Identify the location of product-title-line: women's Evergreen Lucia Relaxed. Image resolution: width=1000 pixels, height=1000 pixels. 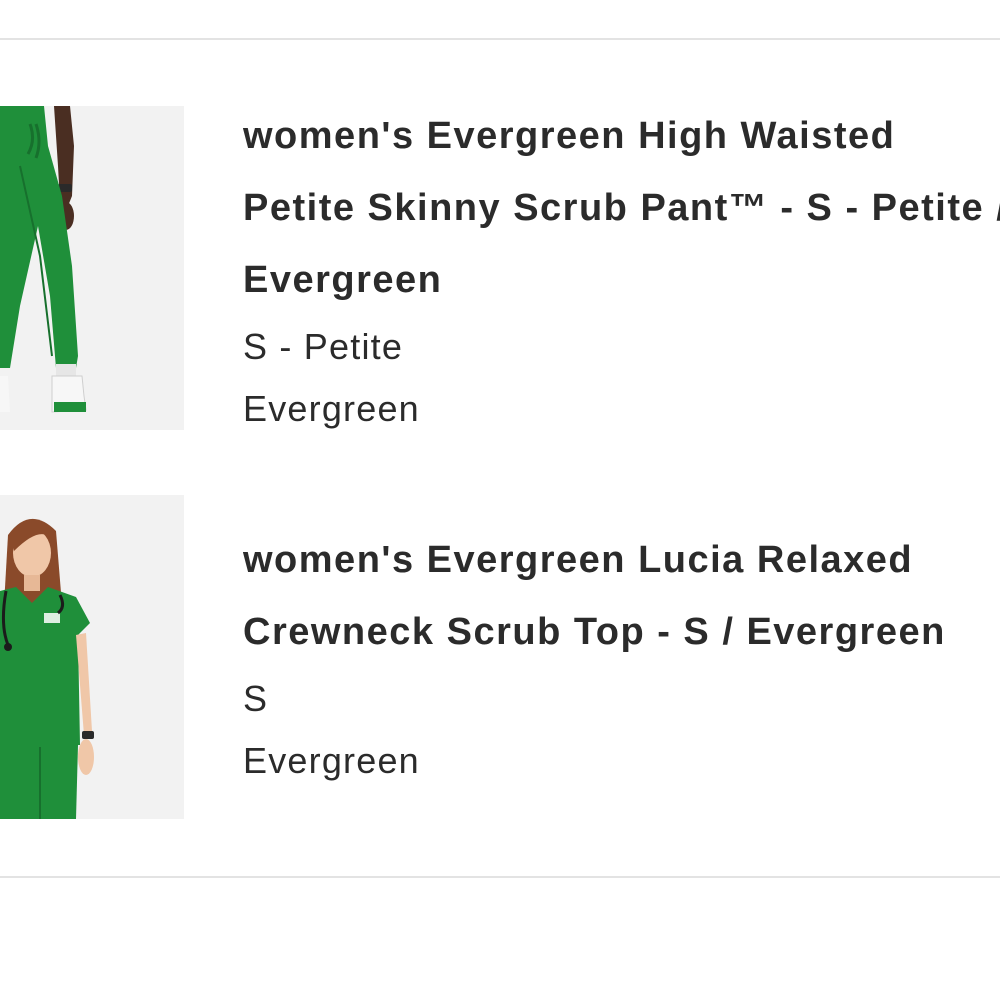
(621, 560).